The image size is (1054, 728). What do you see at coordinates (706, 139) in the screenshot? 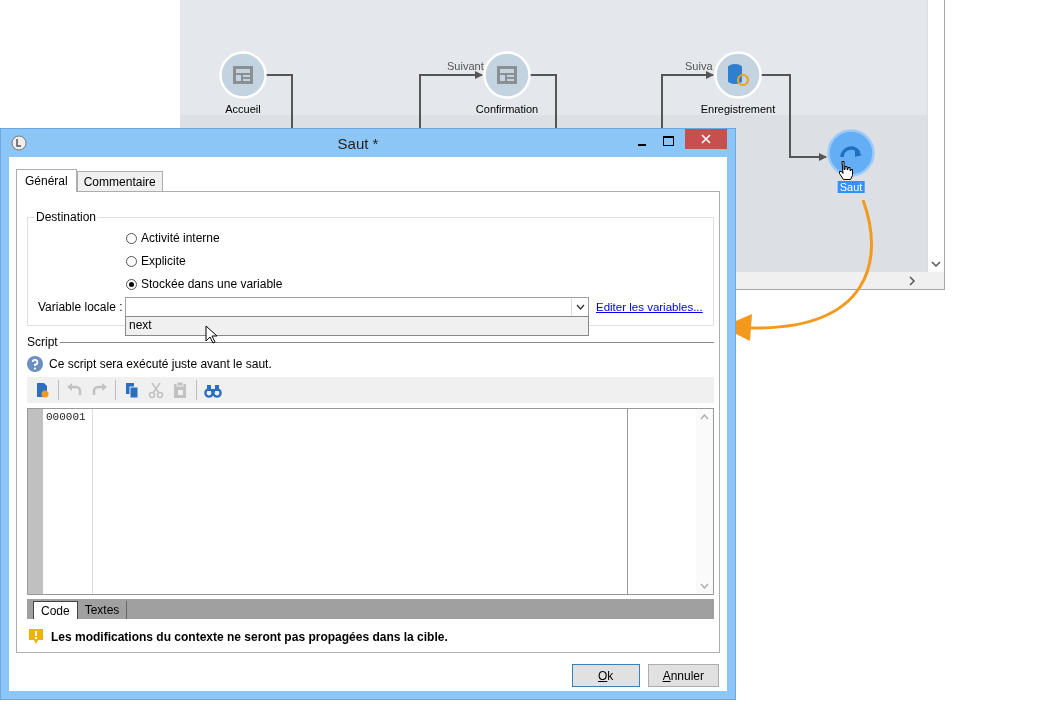
I see `close-icon` at bounding box center [706, 139].